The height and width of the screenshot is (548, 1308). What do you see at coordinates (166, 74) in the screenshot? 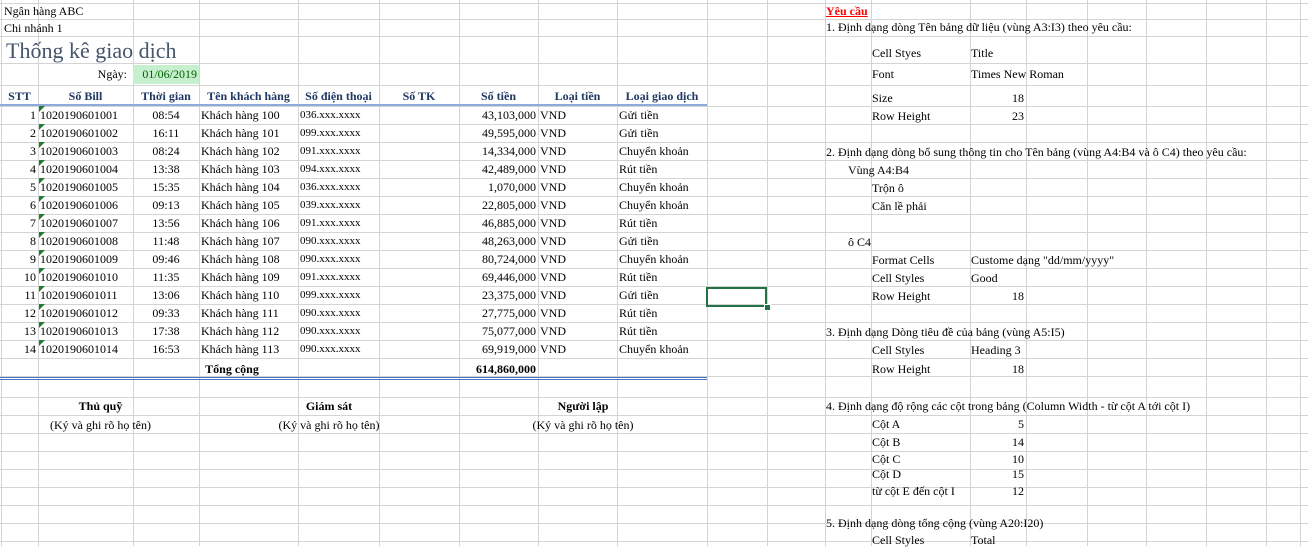
I see `date-value-cell: 01/06/2019` at bounding box center [166, 74].